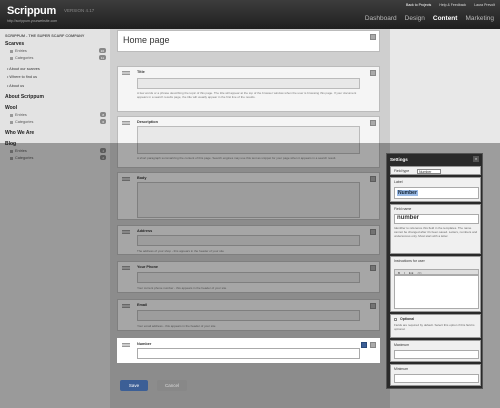  Describe the element at coordinates (436, 219) in the screenshot. I see `field-name-input: number` at that location.